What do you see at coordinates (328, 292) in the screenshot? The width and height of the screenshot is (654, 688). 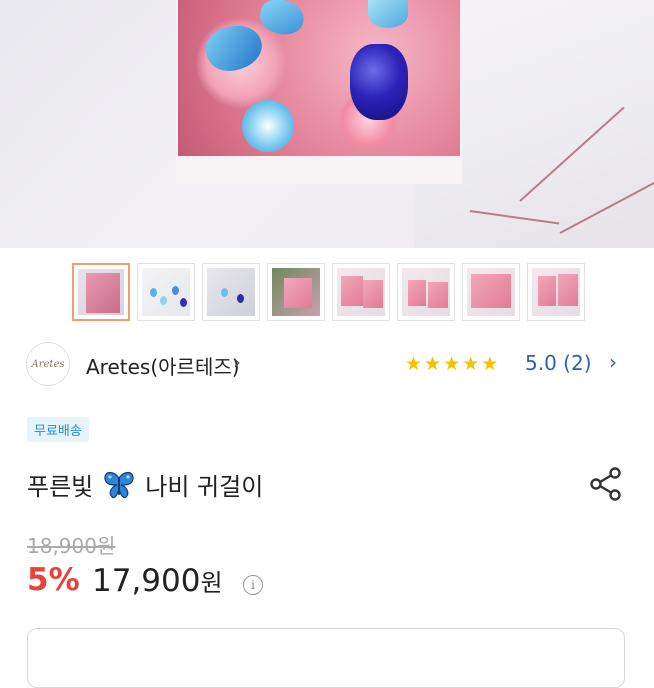 I see `thumbnail-strip` at bounding box center [328, 292].